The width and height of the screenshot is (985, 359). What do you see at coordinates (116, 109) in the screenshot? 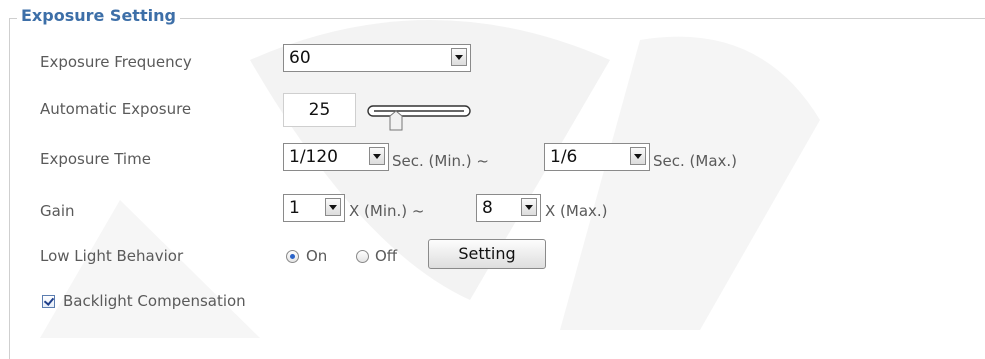
I see `automatic-exposure-label: Automatic Exposure` at bounding box center [116, 109].